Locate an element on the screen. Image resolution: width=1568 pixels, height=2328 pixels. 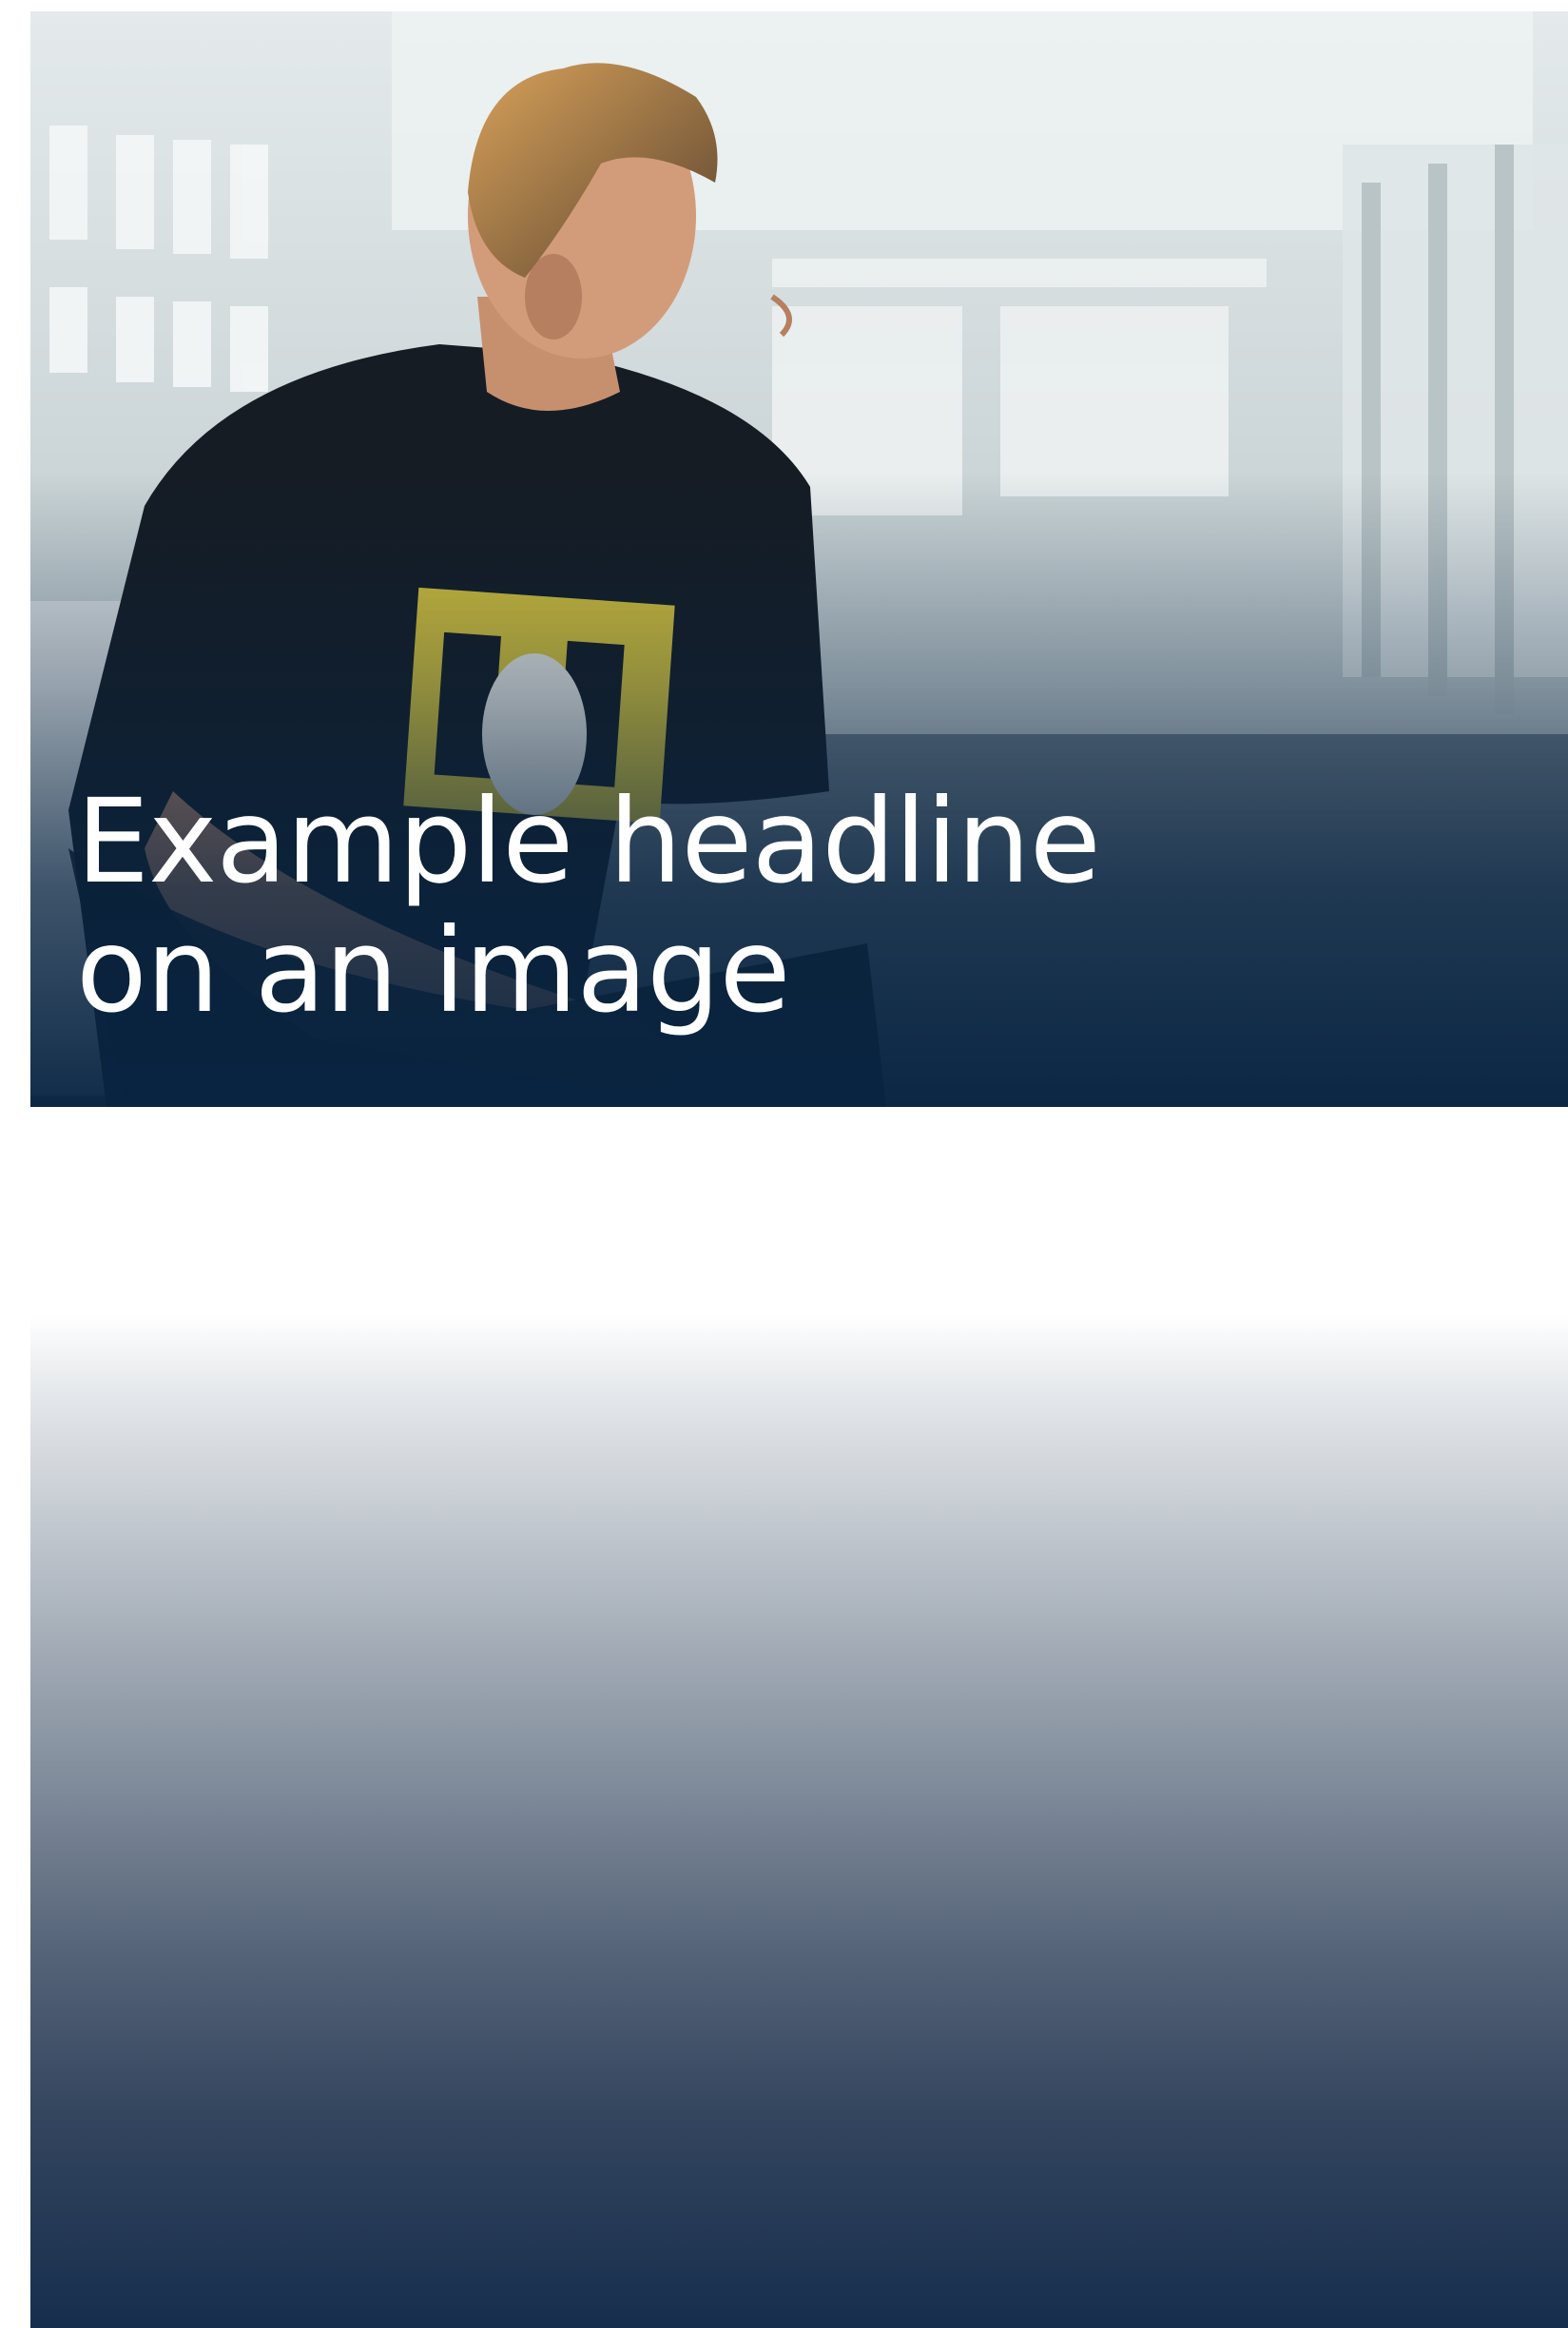
hero-headline-line-2: on an image is located at coordinates (433, 970).